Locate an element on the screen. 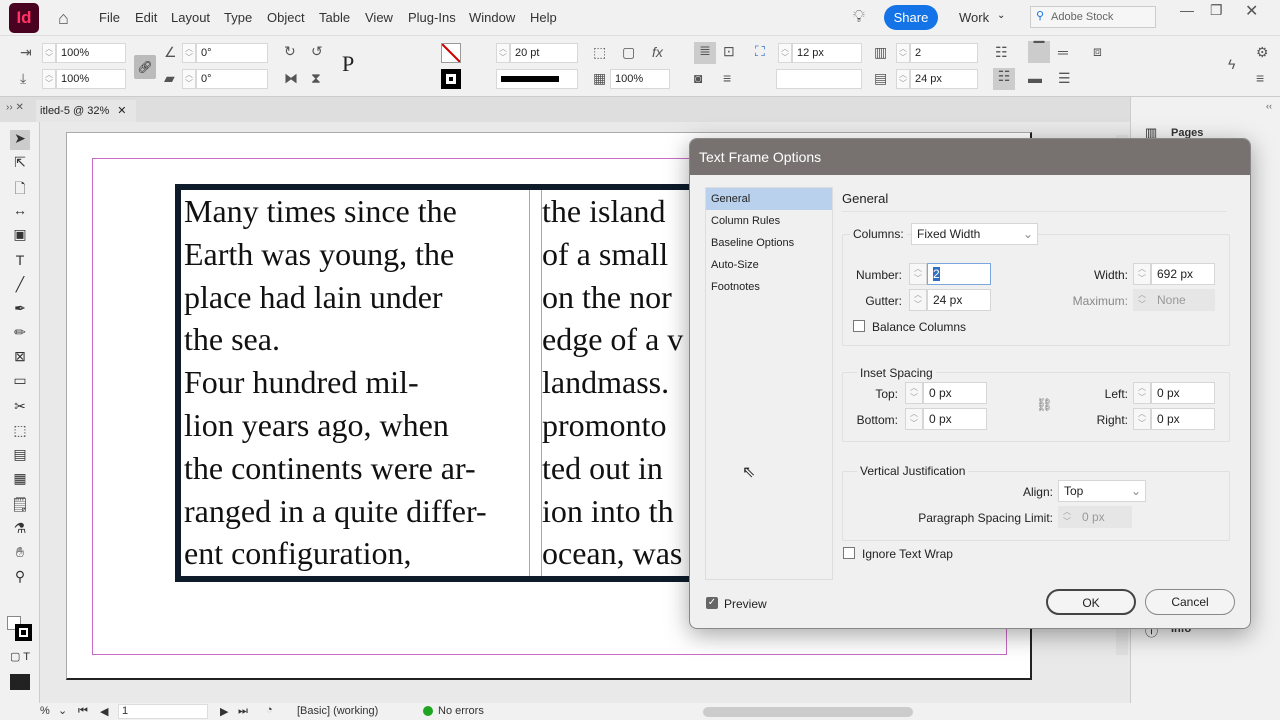 Image resolution: width=1280 pixels, height=720 pixels. inset-field: 12 px is located at coordinates (827, 53).